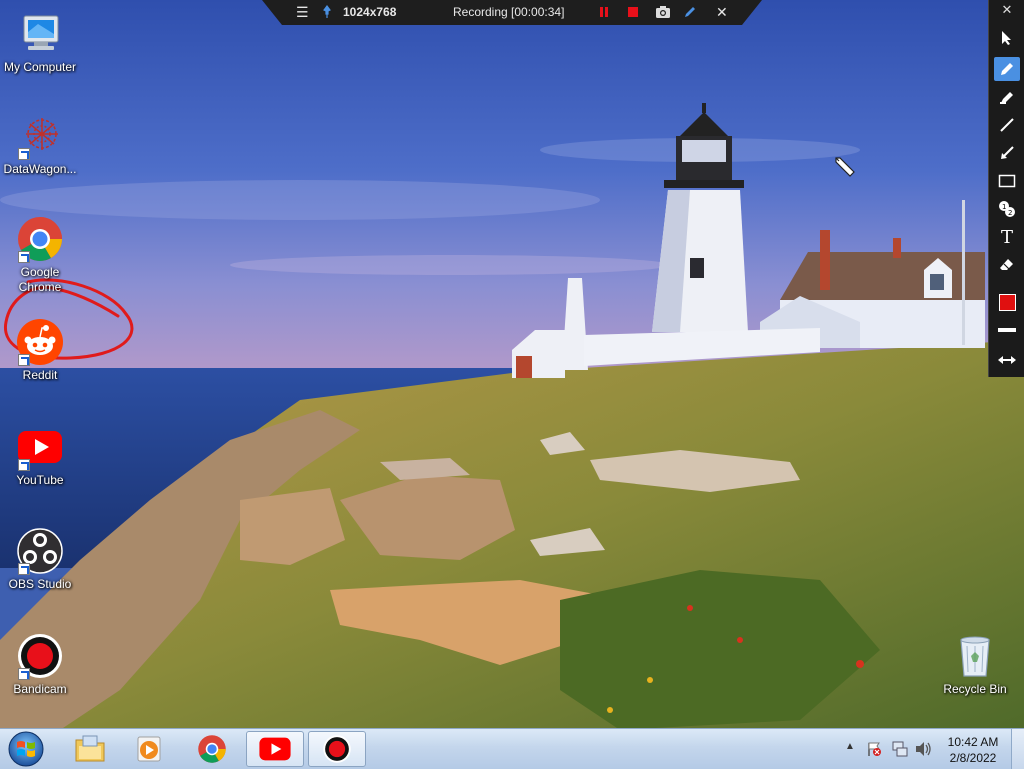 The height and width of the screenshot is (769, 1024). I want to click on desktop-icon-bandicam: Bandicam, so click(40, 664).